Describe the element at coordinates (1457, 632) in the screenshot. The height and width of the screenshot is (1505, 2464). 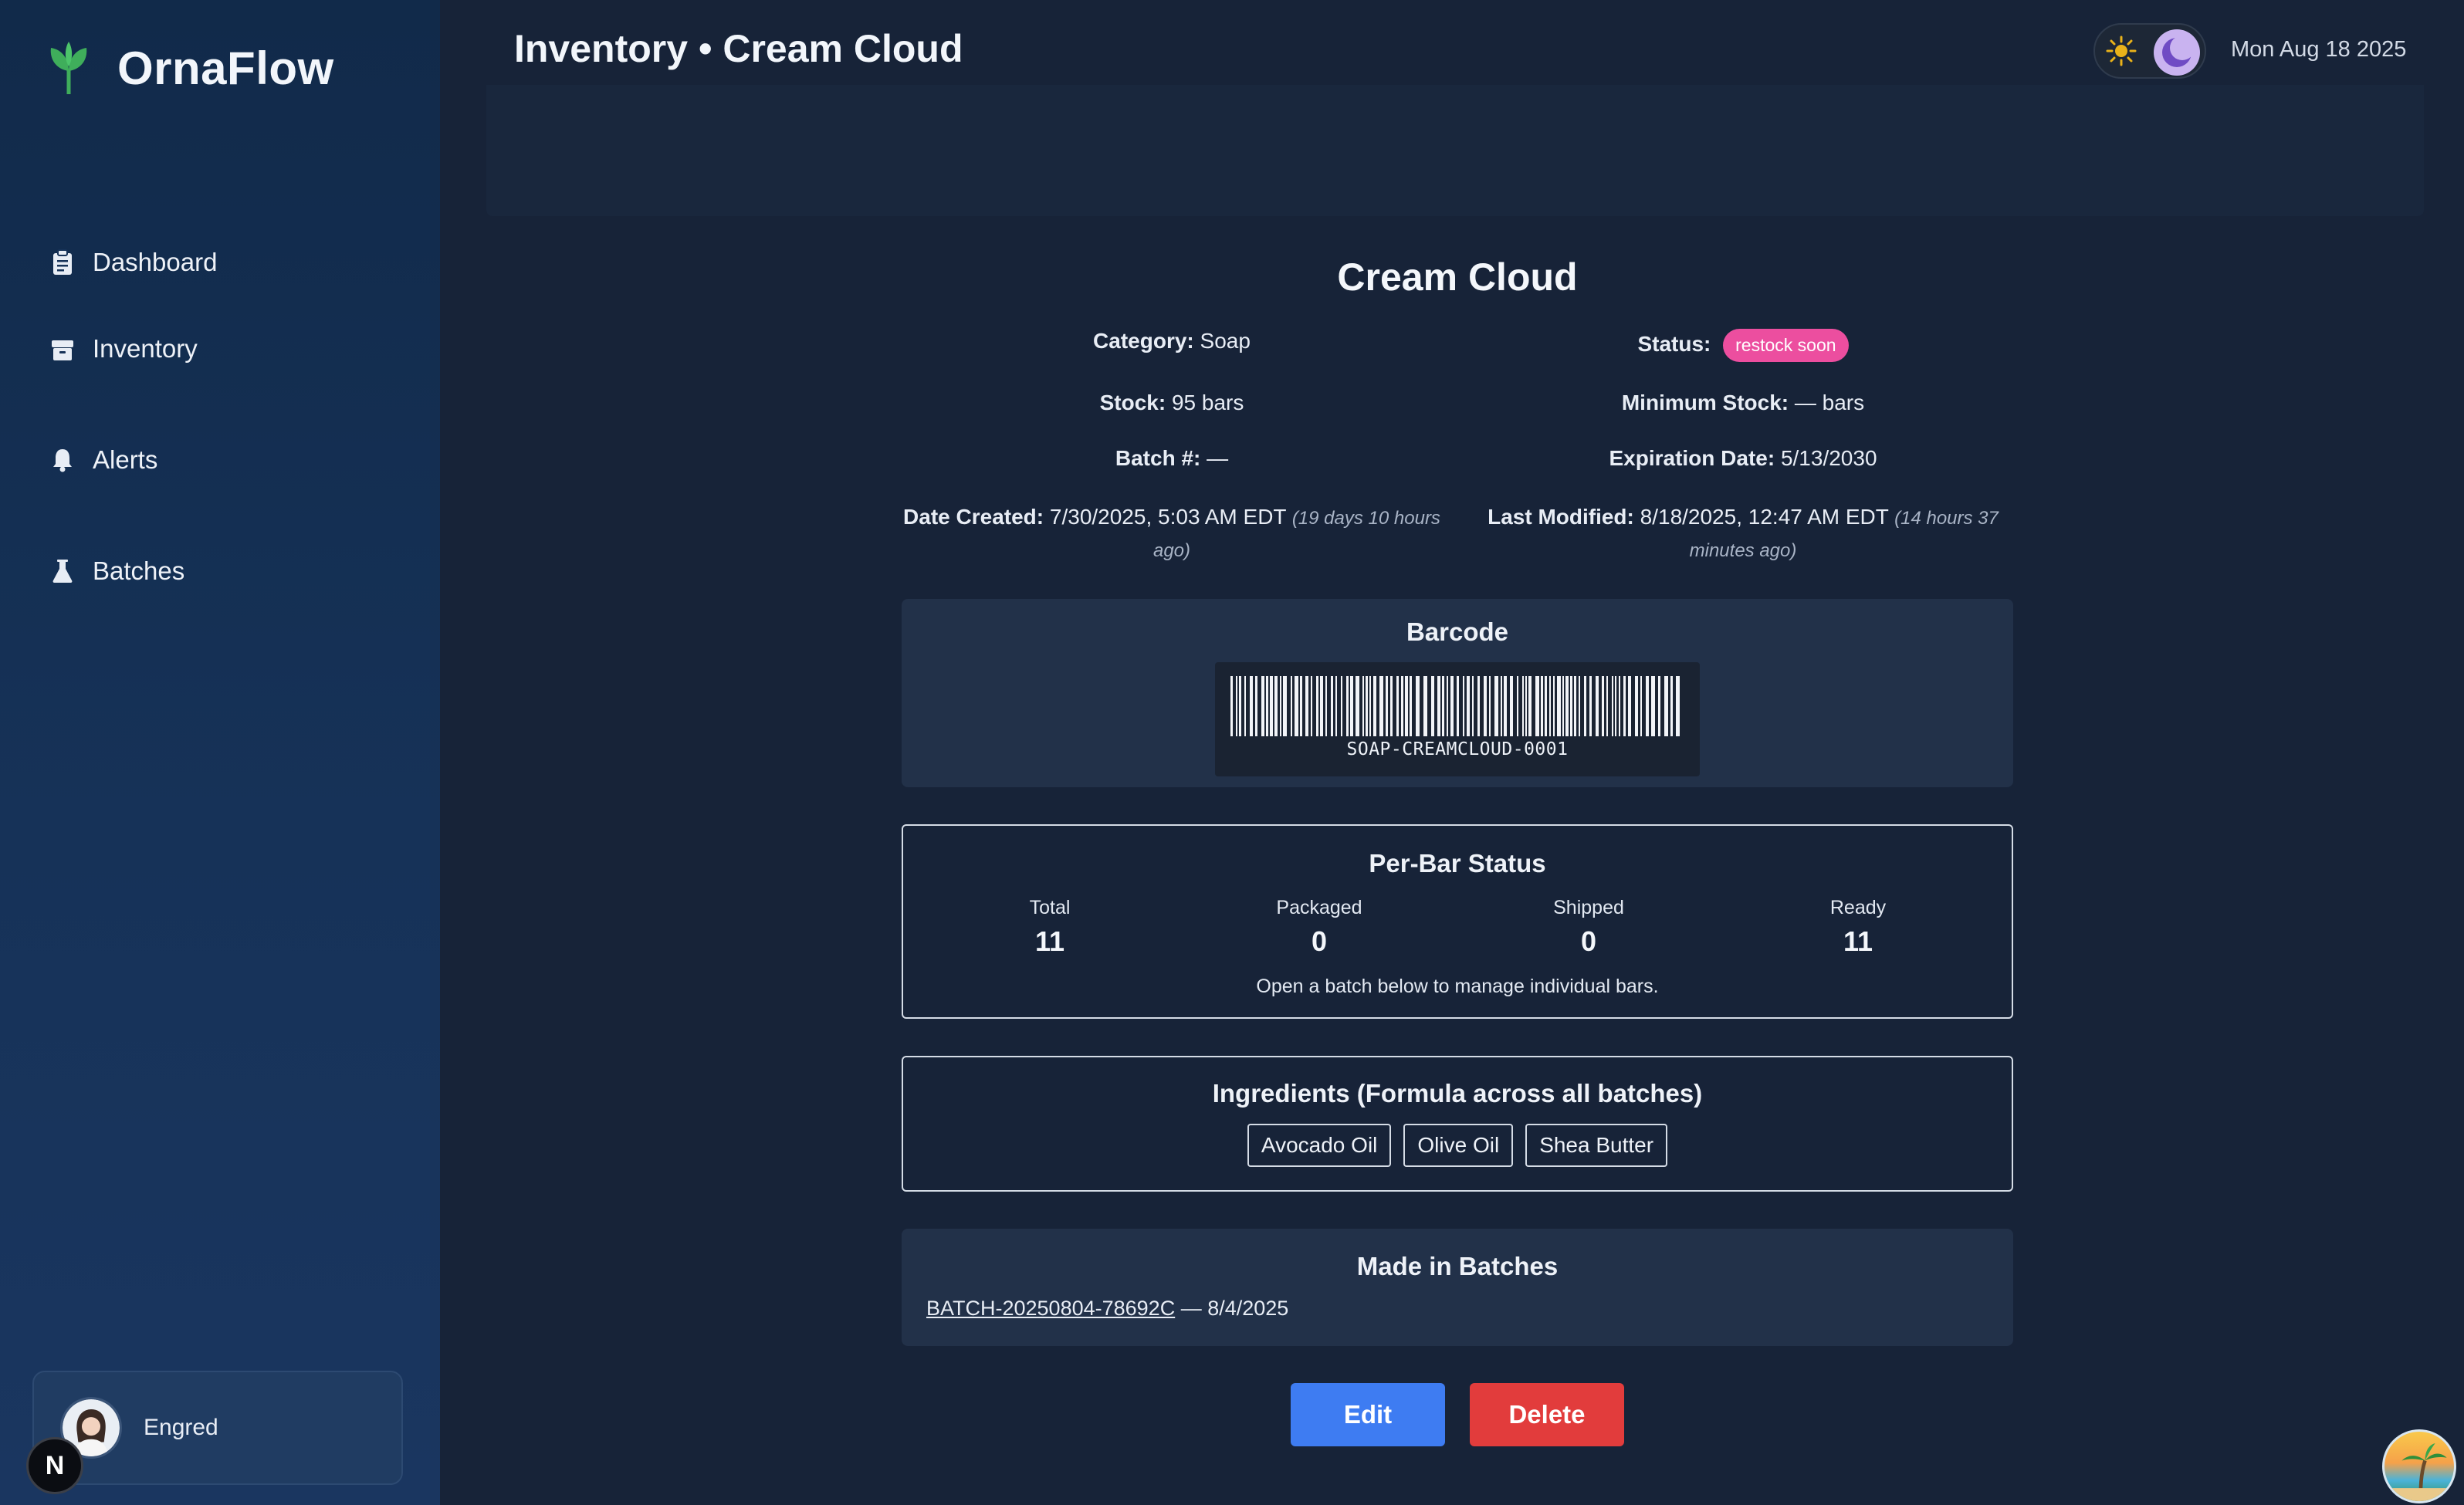
I see `barcode-title: Barcode` at that location.